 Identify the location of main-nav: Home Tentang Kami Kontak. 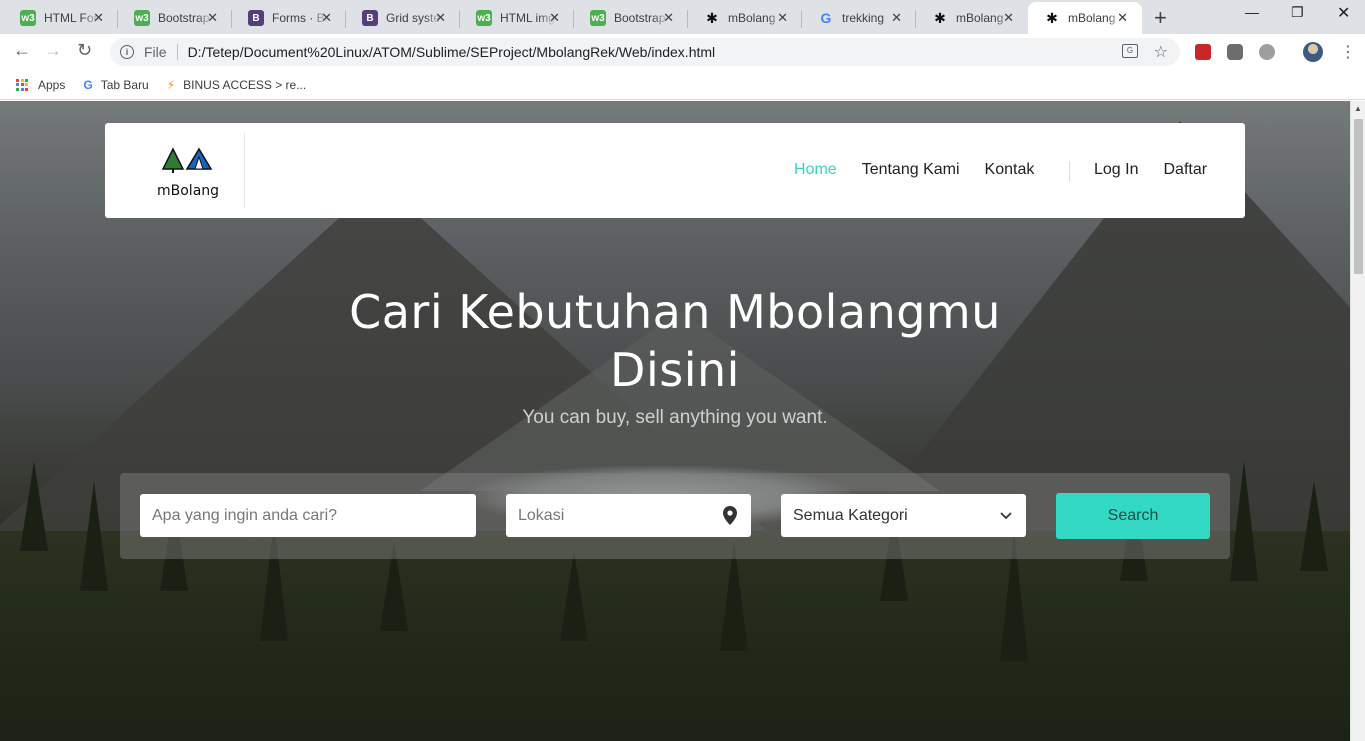
(926, 170).